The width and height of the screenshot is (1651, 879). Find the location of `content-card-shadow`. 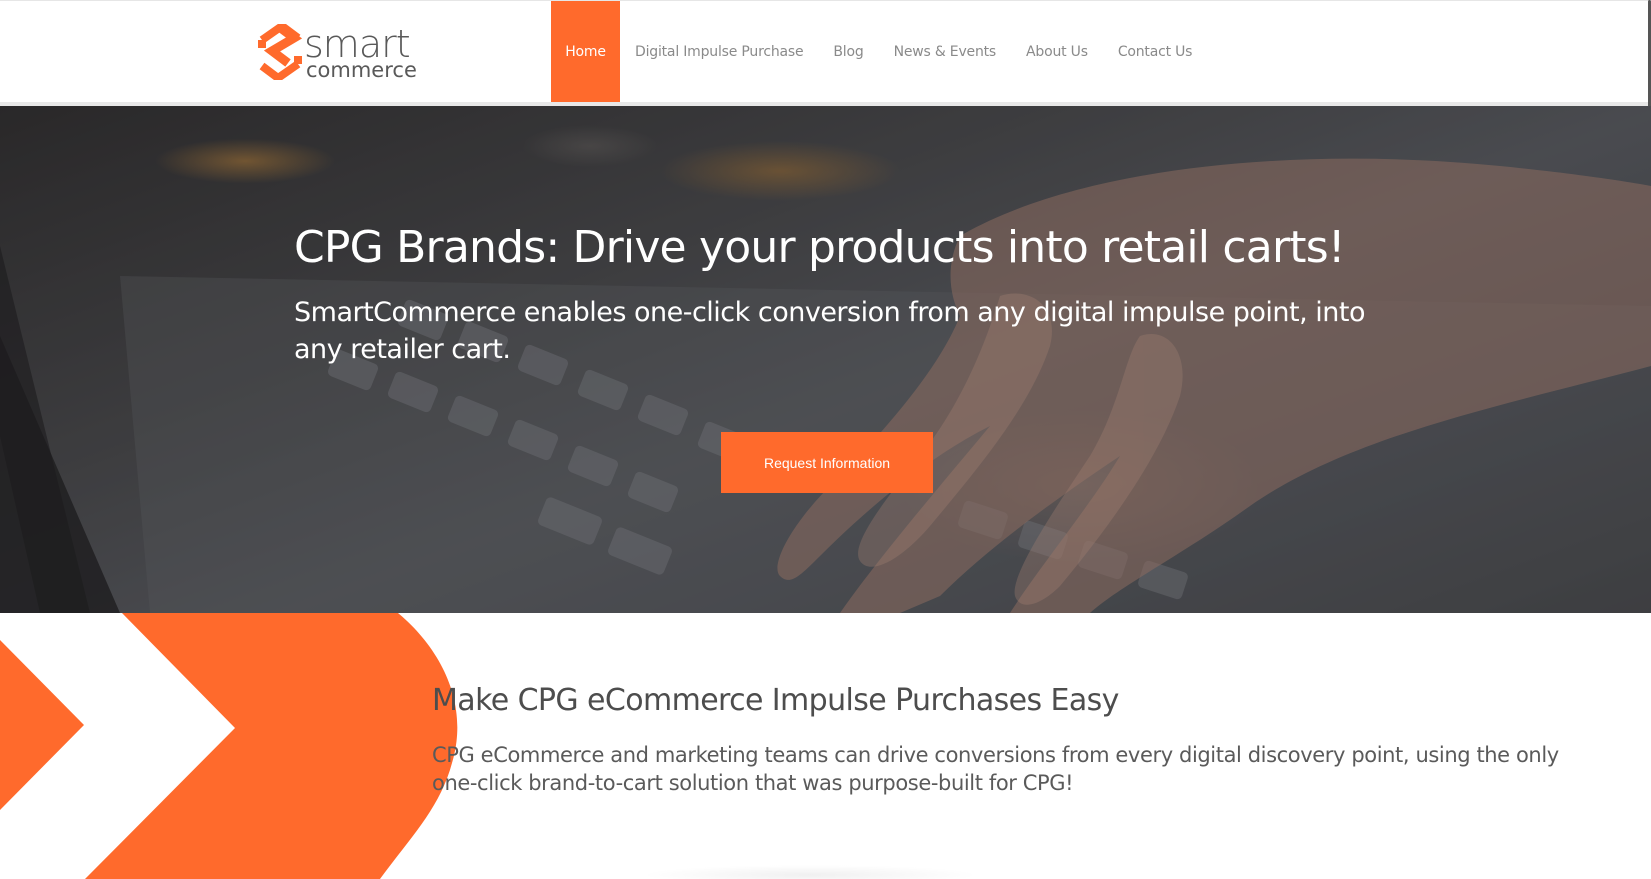

content-card-shadow is located at coordinates (810, 872).